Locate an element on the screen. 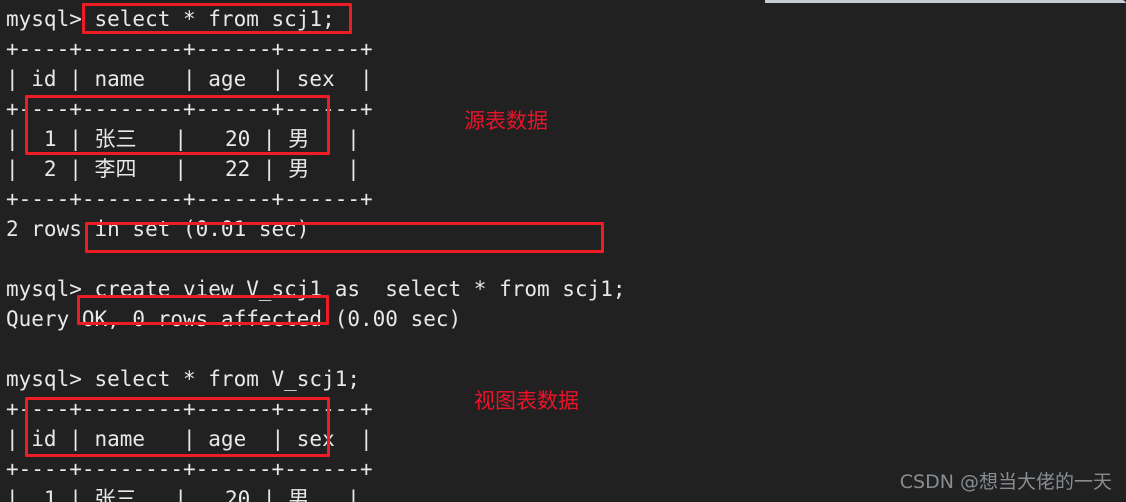  annotation-source-table: 源表数据 is located at coordinates (506, 121).